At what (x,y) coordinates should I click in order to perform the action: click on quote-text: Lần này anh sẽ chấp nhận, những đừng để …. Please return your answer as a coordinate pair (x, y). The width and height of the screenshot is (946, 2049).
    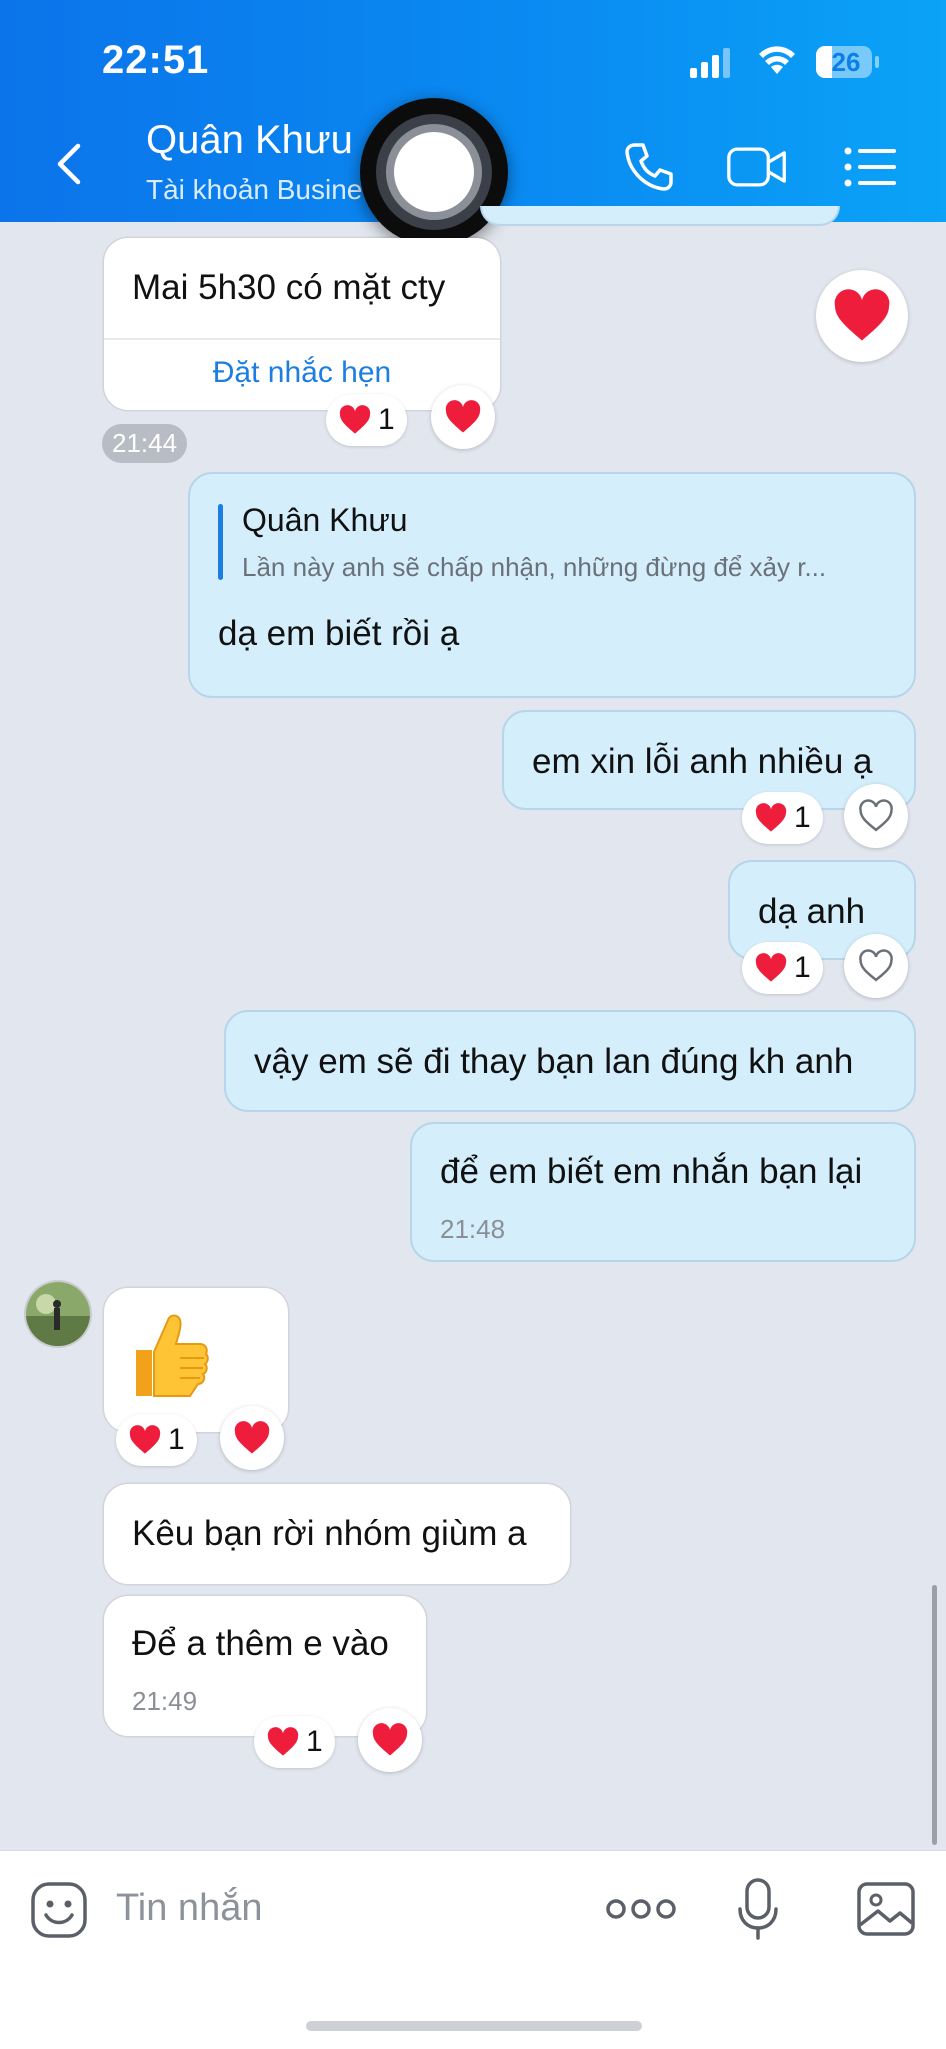
    Looking at the image, I should click on (534, 567).